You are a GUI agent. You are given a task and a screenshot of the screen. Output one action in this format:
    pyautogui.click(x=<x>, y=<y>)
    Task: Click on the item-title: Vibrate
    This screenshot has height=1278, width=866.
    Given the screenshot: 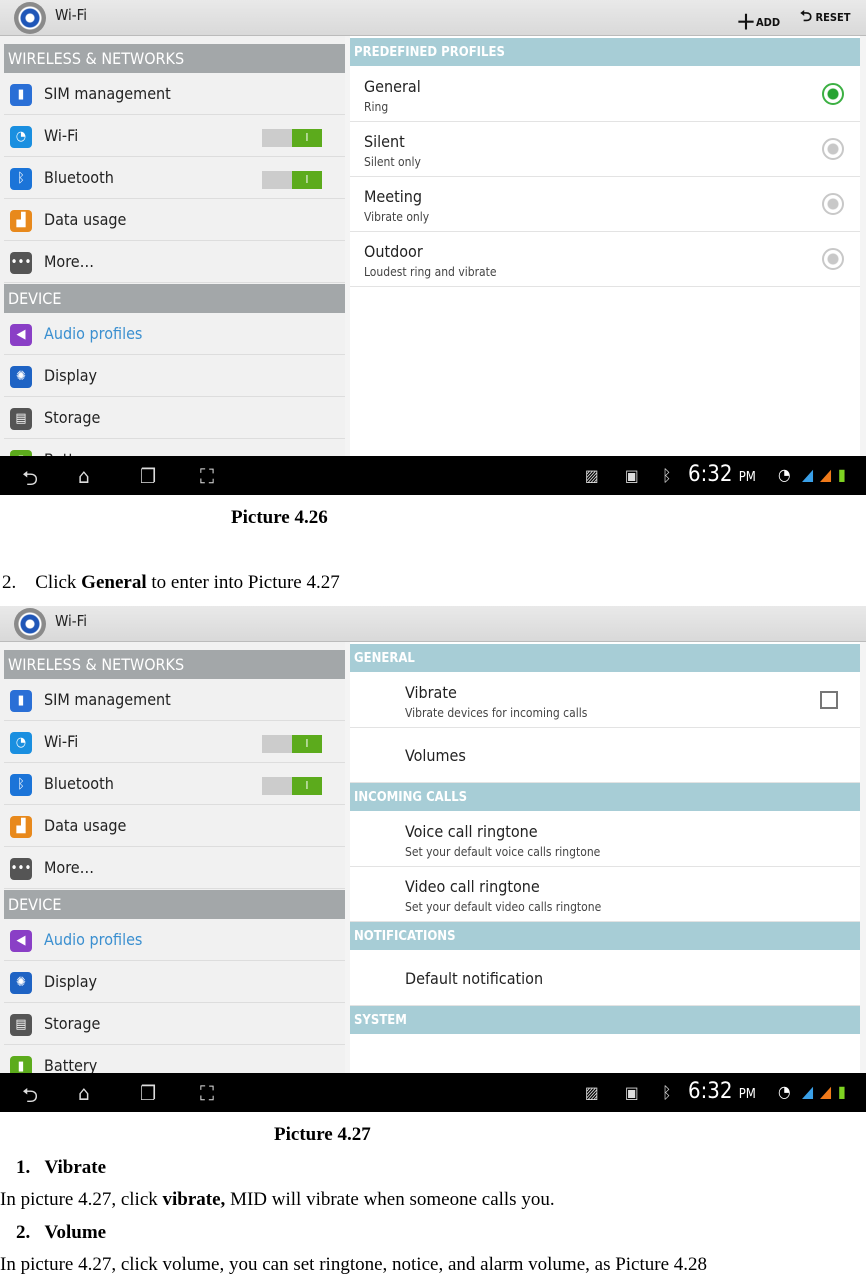 What is the action you would take?
    pyautogui.click(x=431, y=692)
    